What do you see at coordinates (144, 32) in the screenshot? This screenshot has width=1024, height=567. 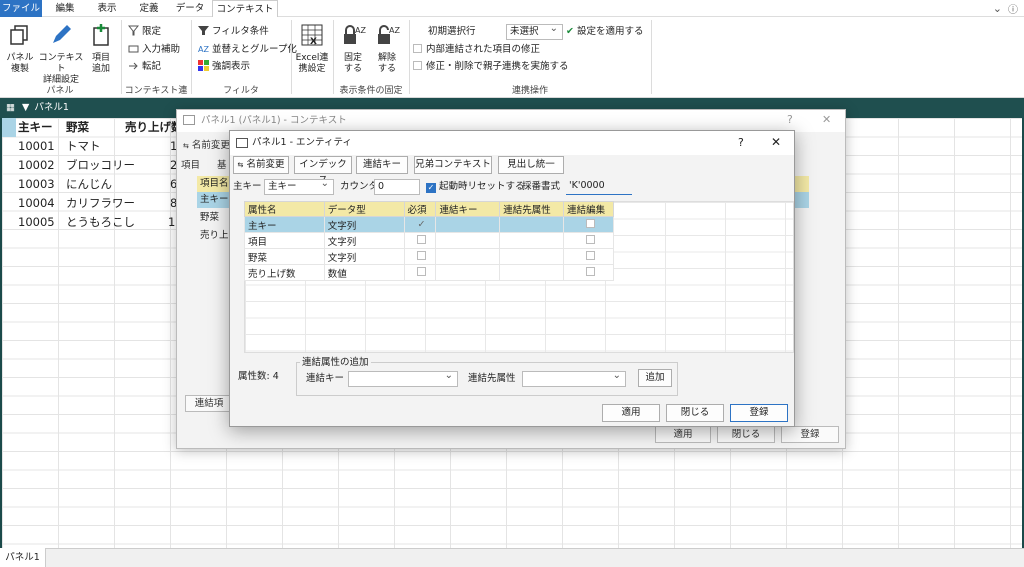 I see `limit-button: 限定` at bounding box center [144, 32].